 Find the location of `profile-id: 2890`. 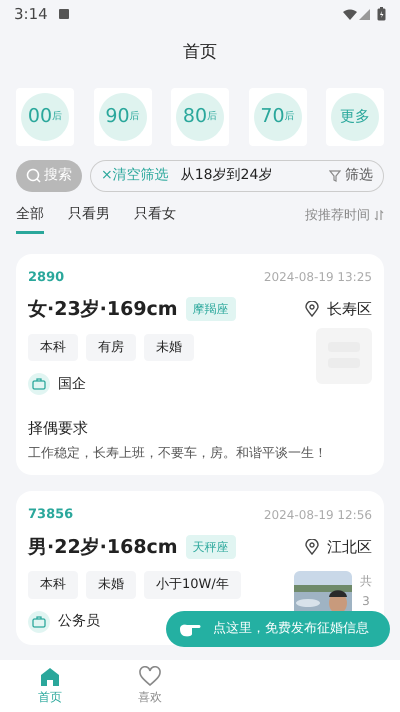

profile-id: 2890 is located at coordinates (46, 277).